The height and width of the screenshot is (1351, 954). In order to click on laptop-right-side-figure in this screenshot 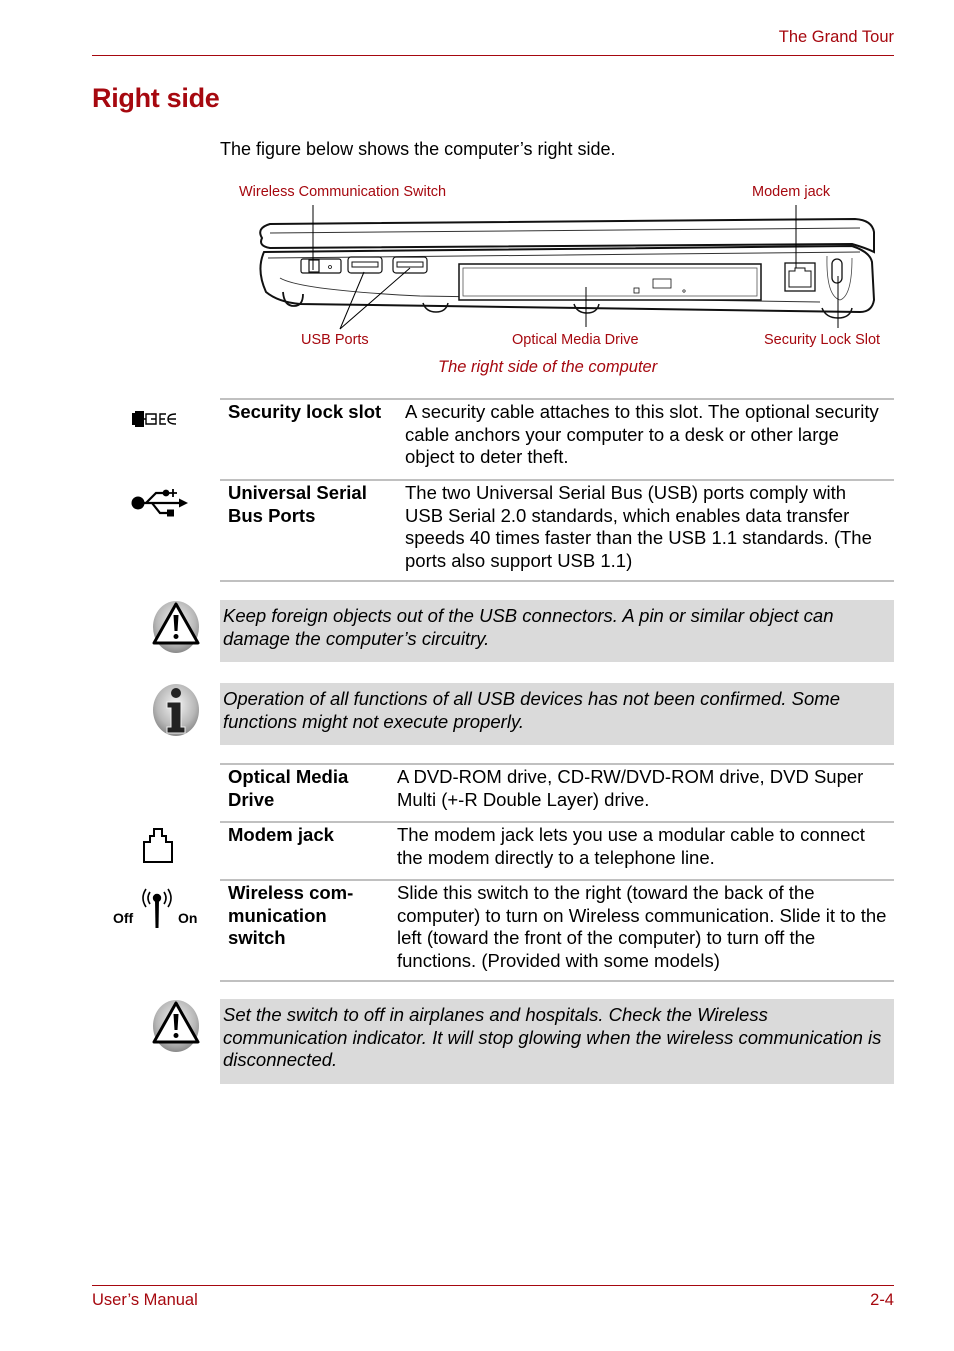, I will do `click(567, 267)`.